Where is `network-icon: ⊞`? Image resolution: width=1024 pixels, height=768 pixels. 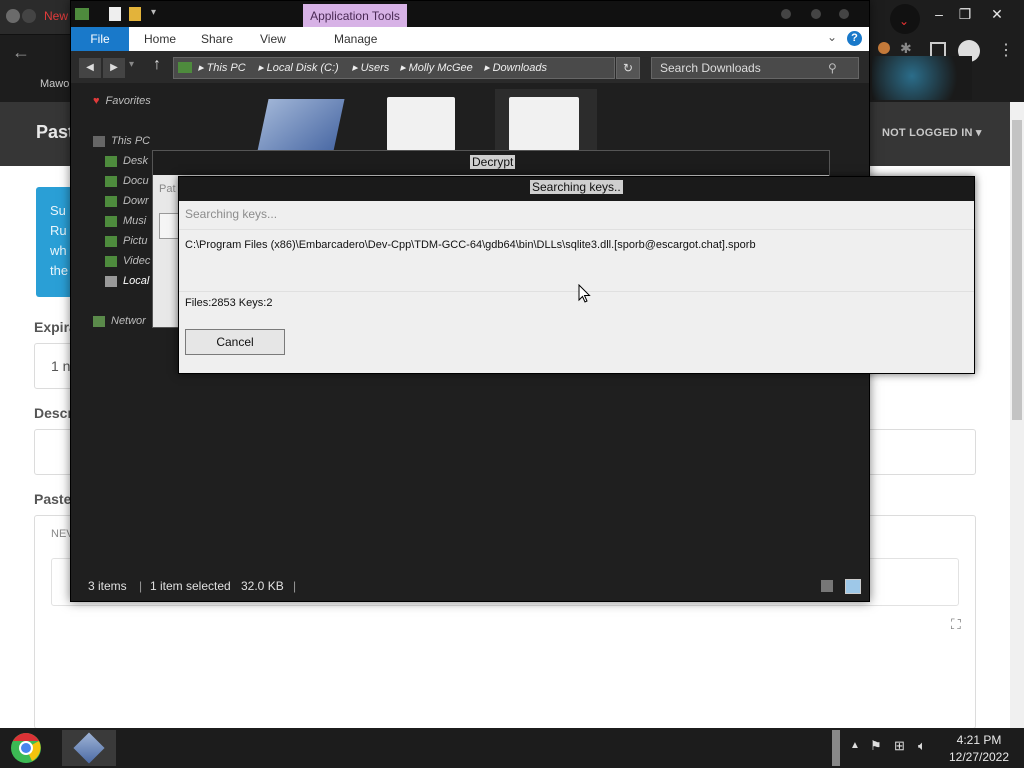 network-icon: ⊞ is located at coordinates (899, 746).